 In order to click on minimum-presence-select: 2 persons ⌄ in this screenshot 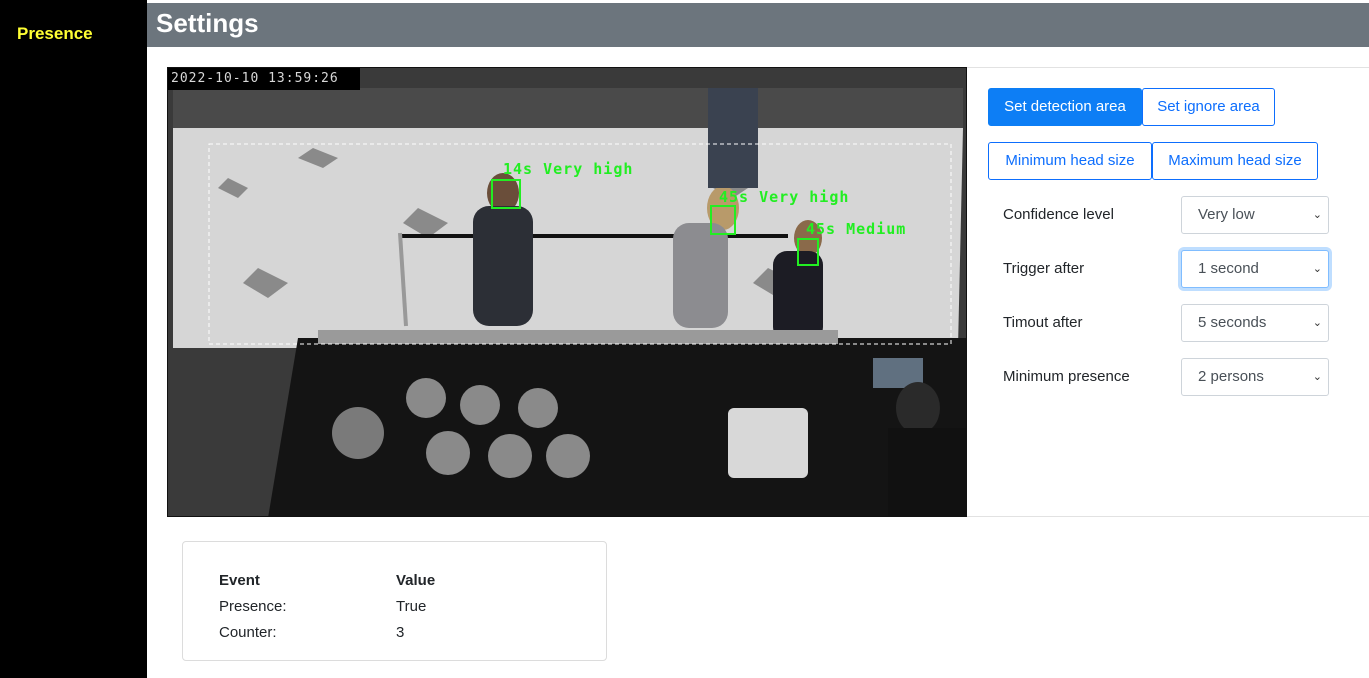, I will do `click(1255, 377)`.